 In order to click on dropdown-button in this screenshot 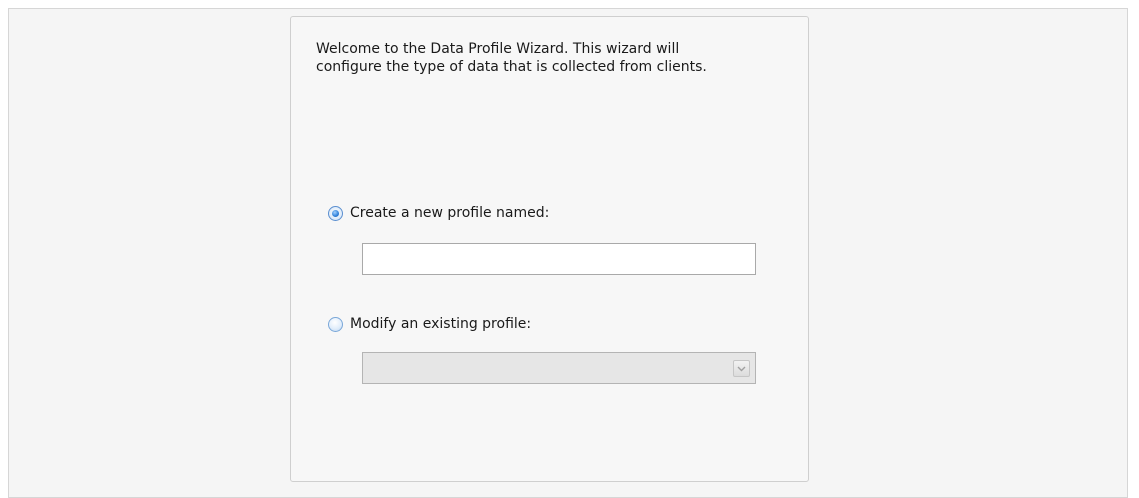, I will do `click(741, 368)`.